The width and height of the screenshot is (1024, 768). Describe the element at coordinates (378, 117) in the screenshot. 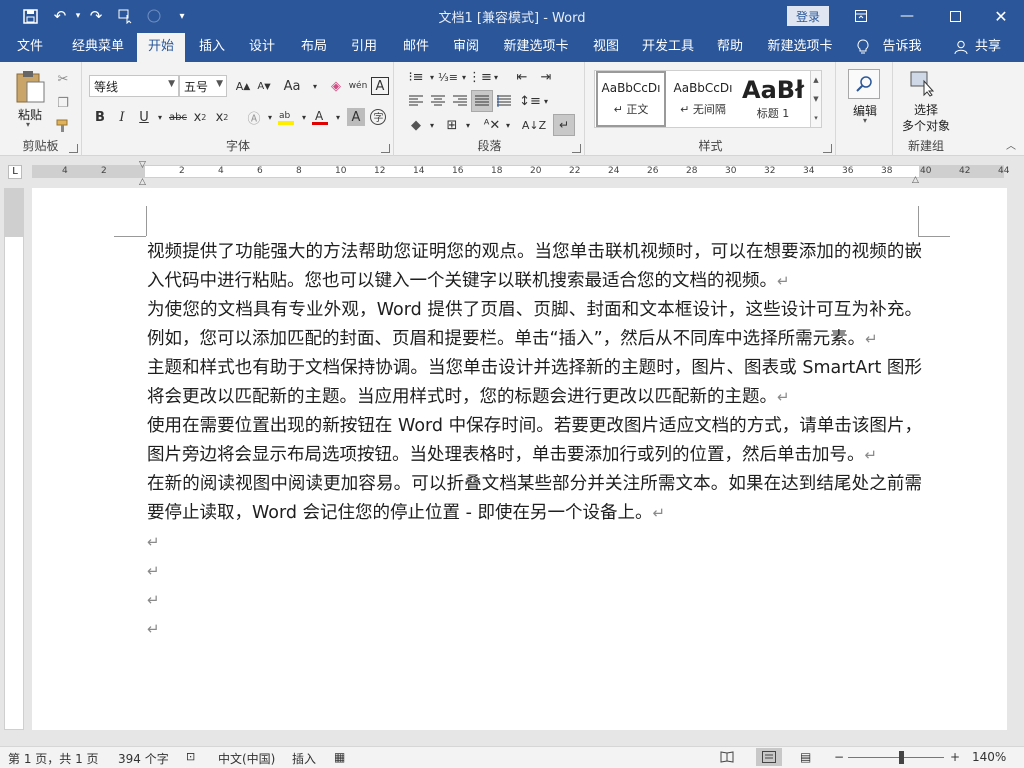

I see `enclose-characters-icon: 字` at that location.